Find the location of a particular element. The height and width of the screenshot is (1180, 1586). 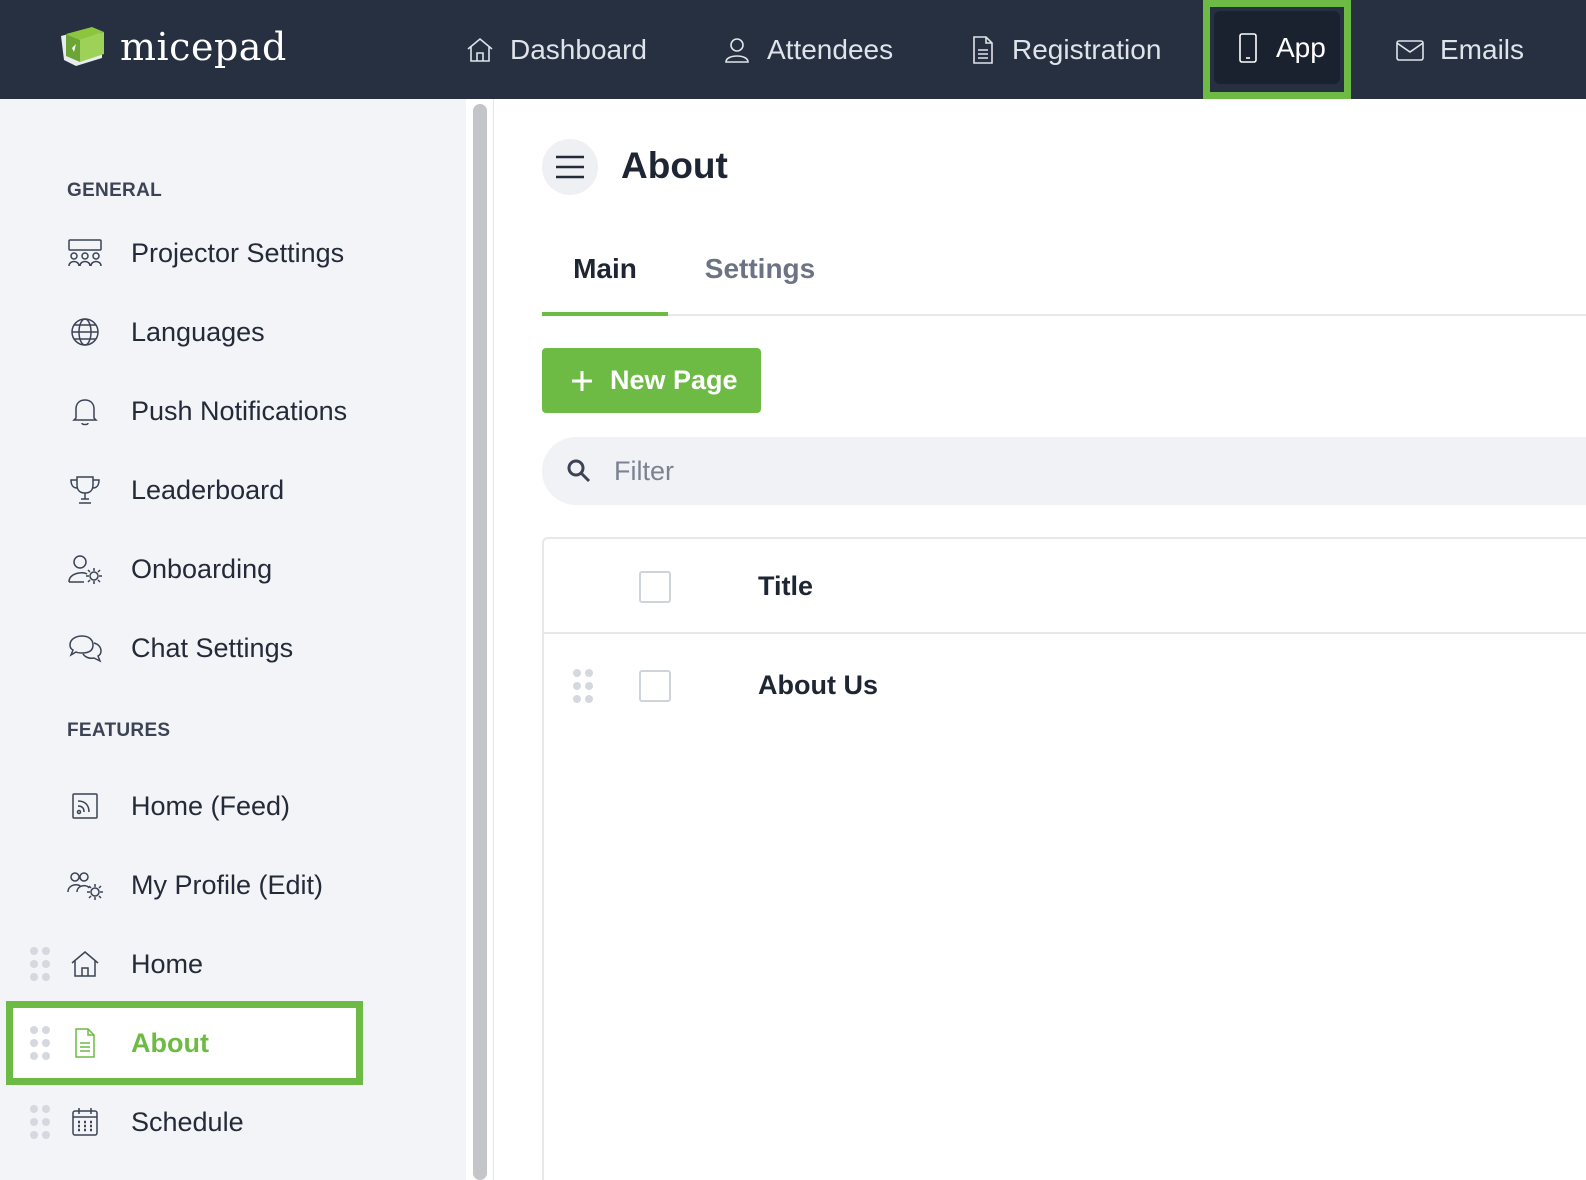

nav-app-active-pill: App is located at coordinates (1277, 47).